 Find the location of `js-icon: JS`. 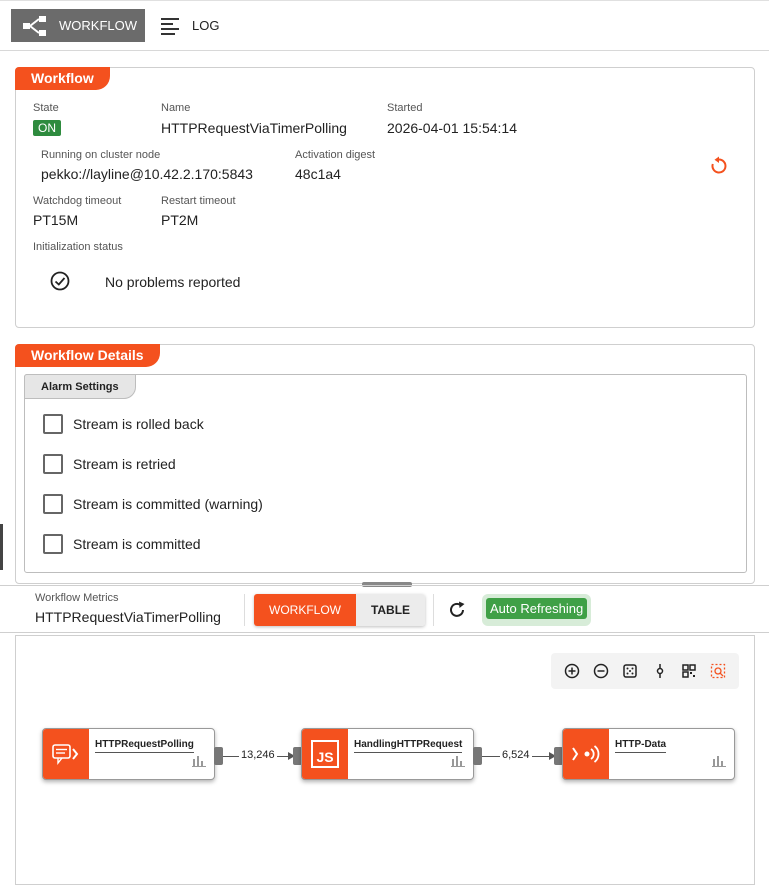

js-icon: JS is located at coordinates (325, 754).